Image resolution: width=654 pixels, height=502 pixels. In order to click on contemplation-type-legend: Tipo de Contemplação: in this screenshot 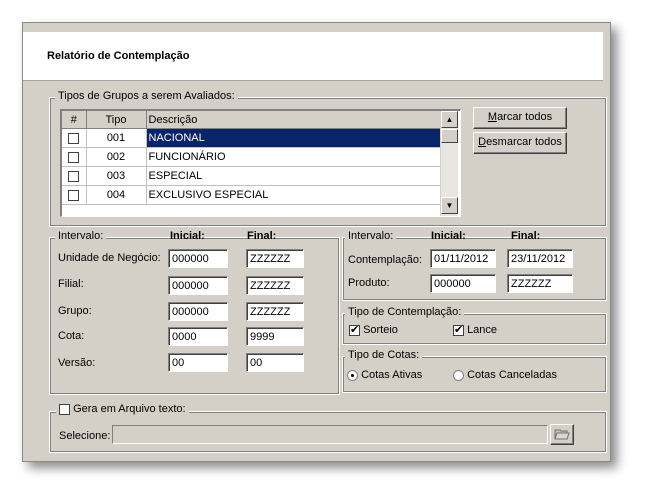, I will do `click(405, 312)`.